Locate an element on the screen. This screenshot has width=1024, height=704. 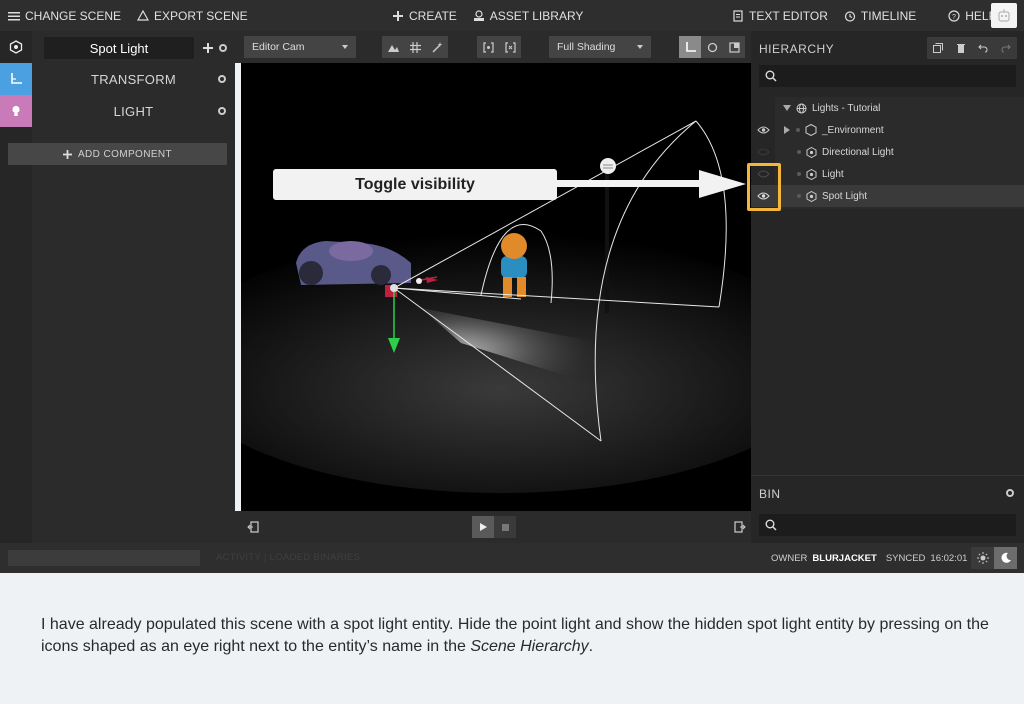
stop-button is located at coordinates (505, 527).